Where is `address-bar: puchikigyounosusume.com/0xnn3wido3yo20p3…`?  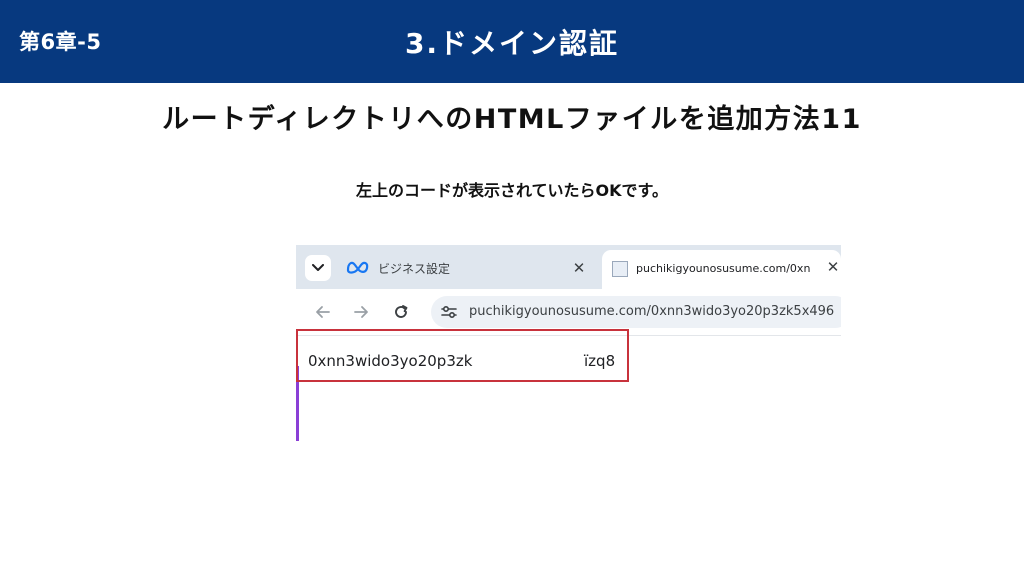
address-bar: puchikigyounosusume.com/0xnn3wido3yo20p3… is located at coordinates (636, 312).